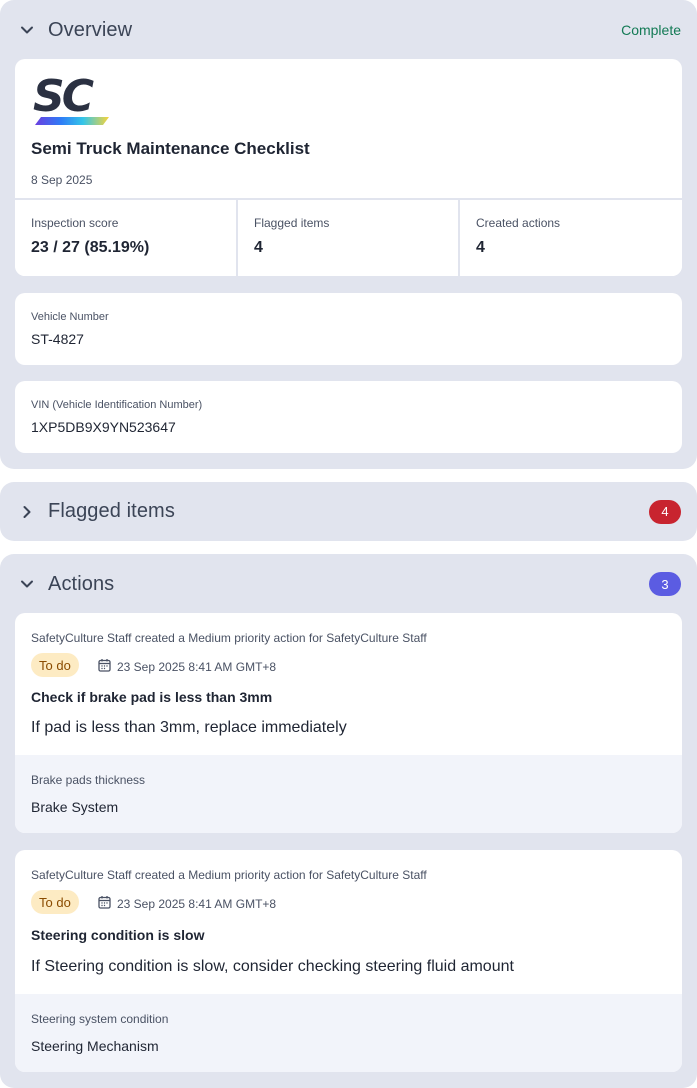  Describe the element at coordinates (118, 935) in the screenshot. I see `action-title: Steering condition is slow` at that location.